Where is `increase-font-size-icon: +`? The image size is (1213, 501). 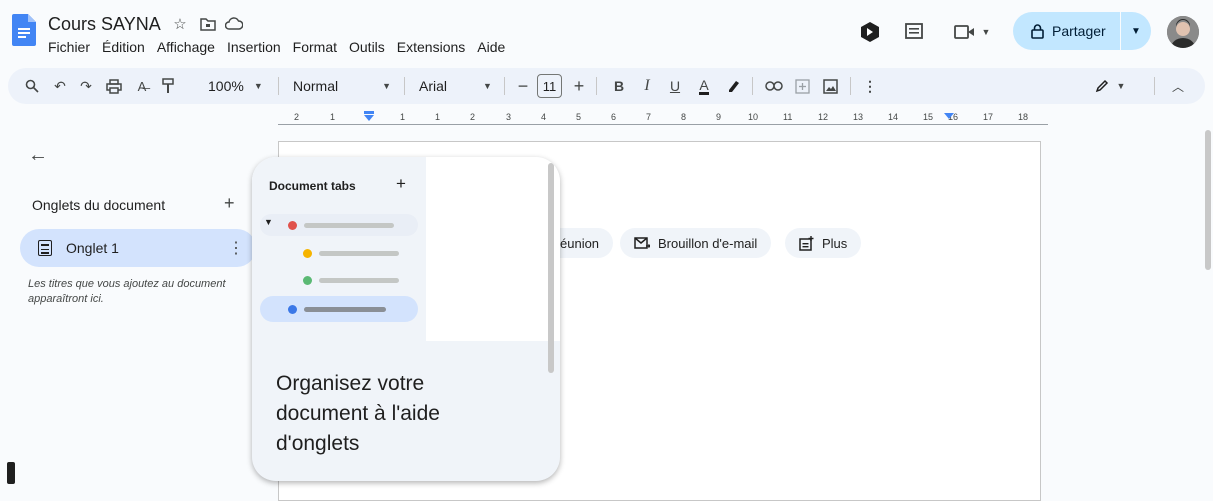
increase-font-size-icon: + is located at coordinates (579, 86).